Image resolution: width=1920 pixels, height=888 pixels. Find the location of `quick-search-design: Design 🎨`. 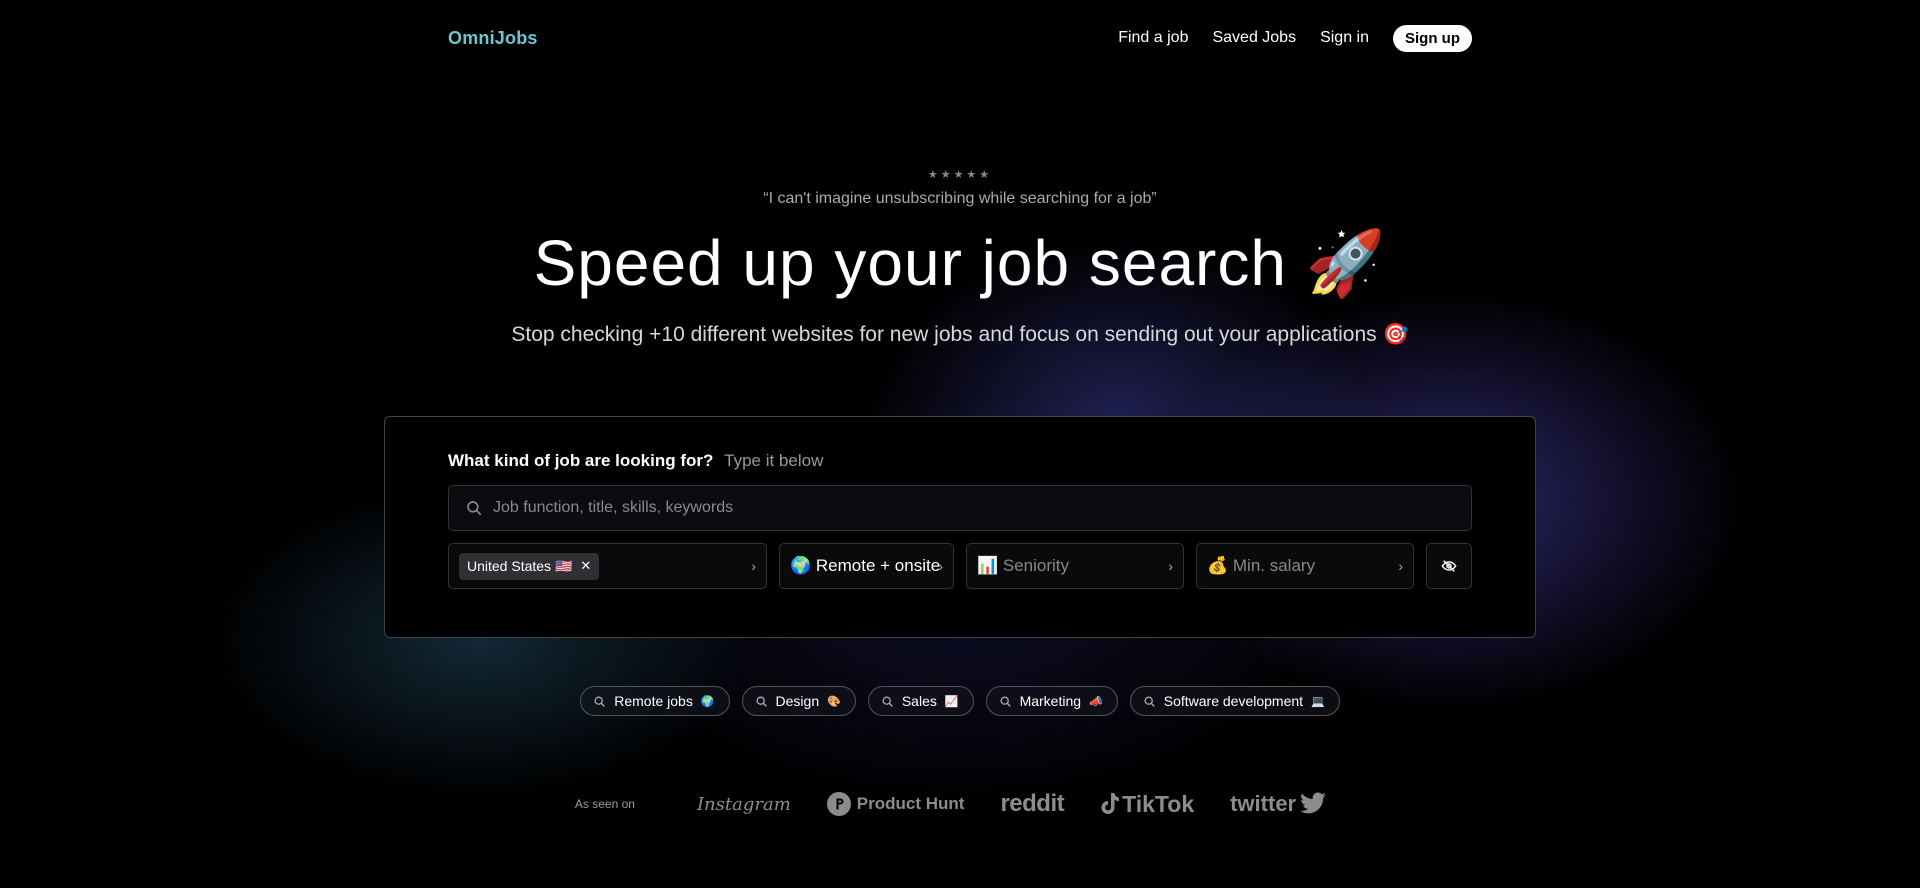

quick-search-design: Design 🎨 is located at coordinates (798, 701).